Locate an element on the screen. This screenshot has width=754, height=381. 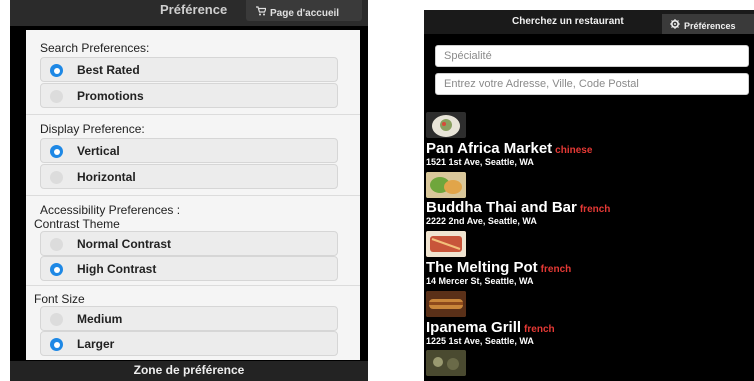
option-promotions: Promotions is located at coordinates (189, 95).